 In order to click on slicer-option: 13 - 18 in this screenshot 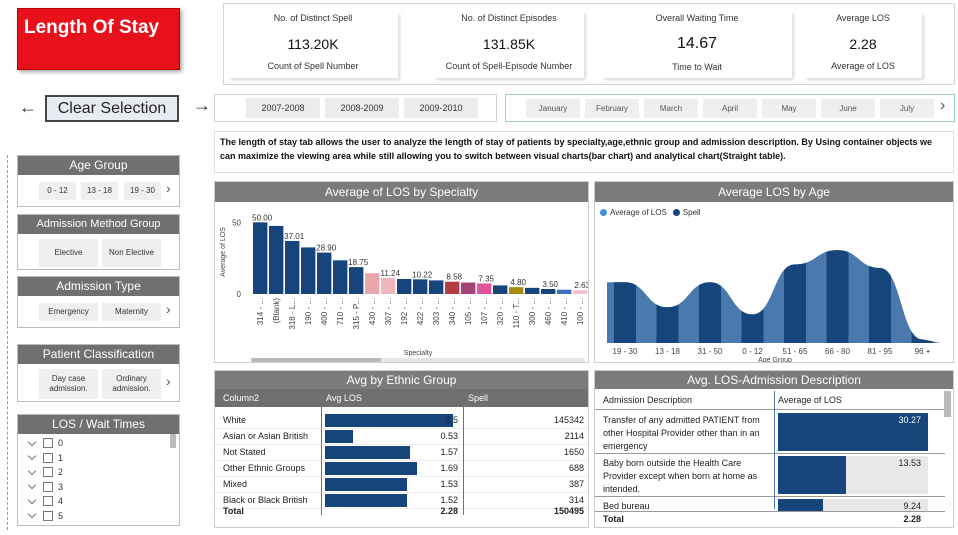, I will do `click(99, 191)`.